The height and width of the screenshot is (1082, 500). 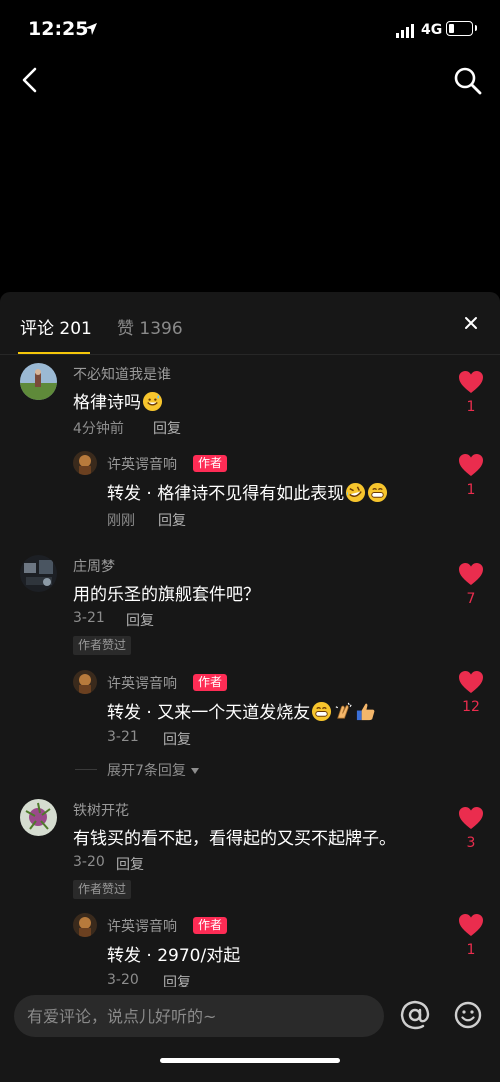 What do you see at coordinates (471, 843) in the screenshot?
I see `like-count: 3` at bounding box center [471, 843].